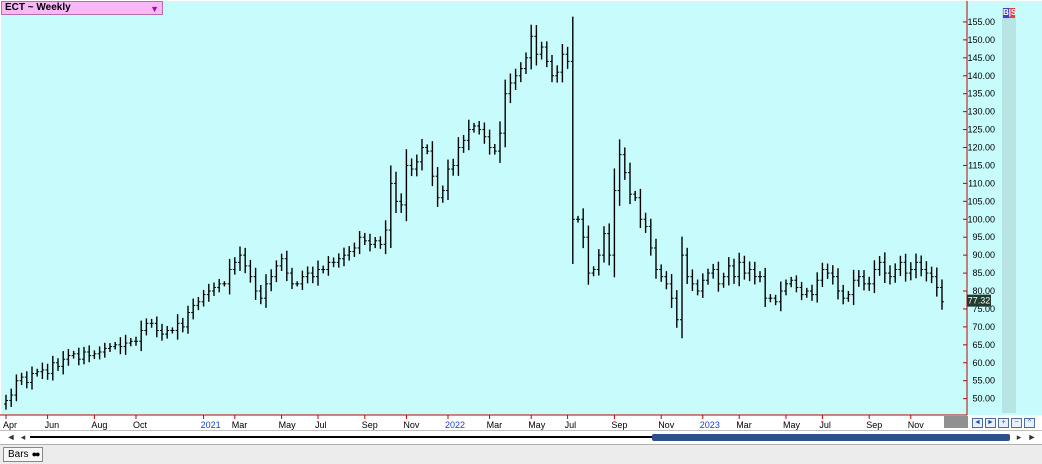 This screenshot has height=464, width=1042. Describe the element at coordinates (981, 76) in the screenshot. I see `y-tick-label: 140.00` at that location.